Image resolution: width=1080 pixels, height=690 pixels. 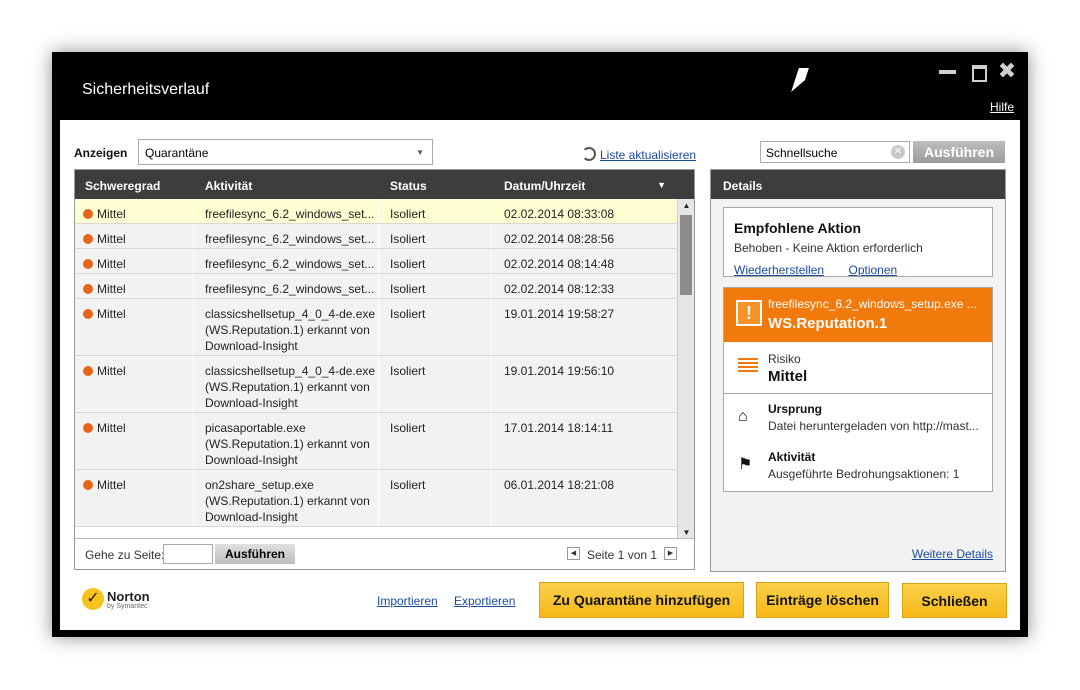 What do you see at coordinates (947, 71) in the screenshot?
I see `minimize-button` at bounding box center [947, 71].